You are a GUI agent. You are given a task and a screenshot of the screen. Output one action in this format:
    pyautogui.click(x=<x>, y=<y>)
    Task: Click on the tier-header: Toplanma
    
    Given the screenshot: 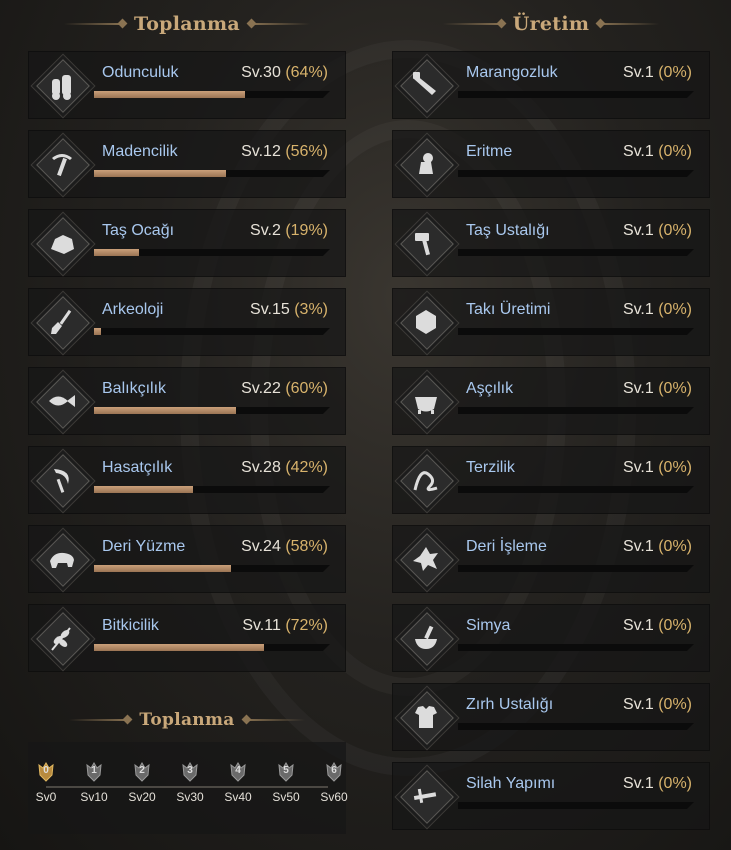 What is the action you would take?
    pyautogui.click(x=187, y=720)
    